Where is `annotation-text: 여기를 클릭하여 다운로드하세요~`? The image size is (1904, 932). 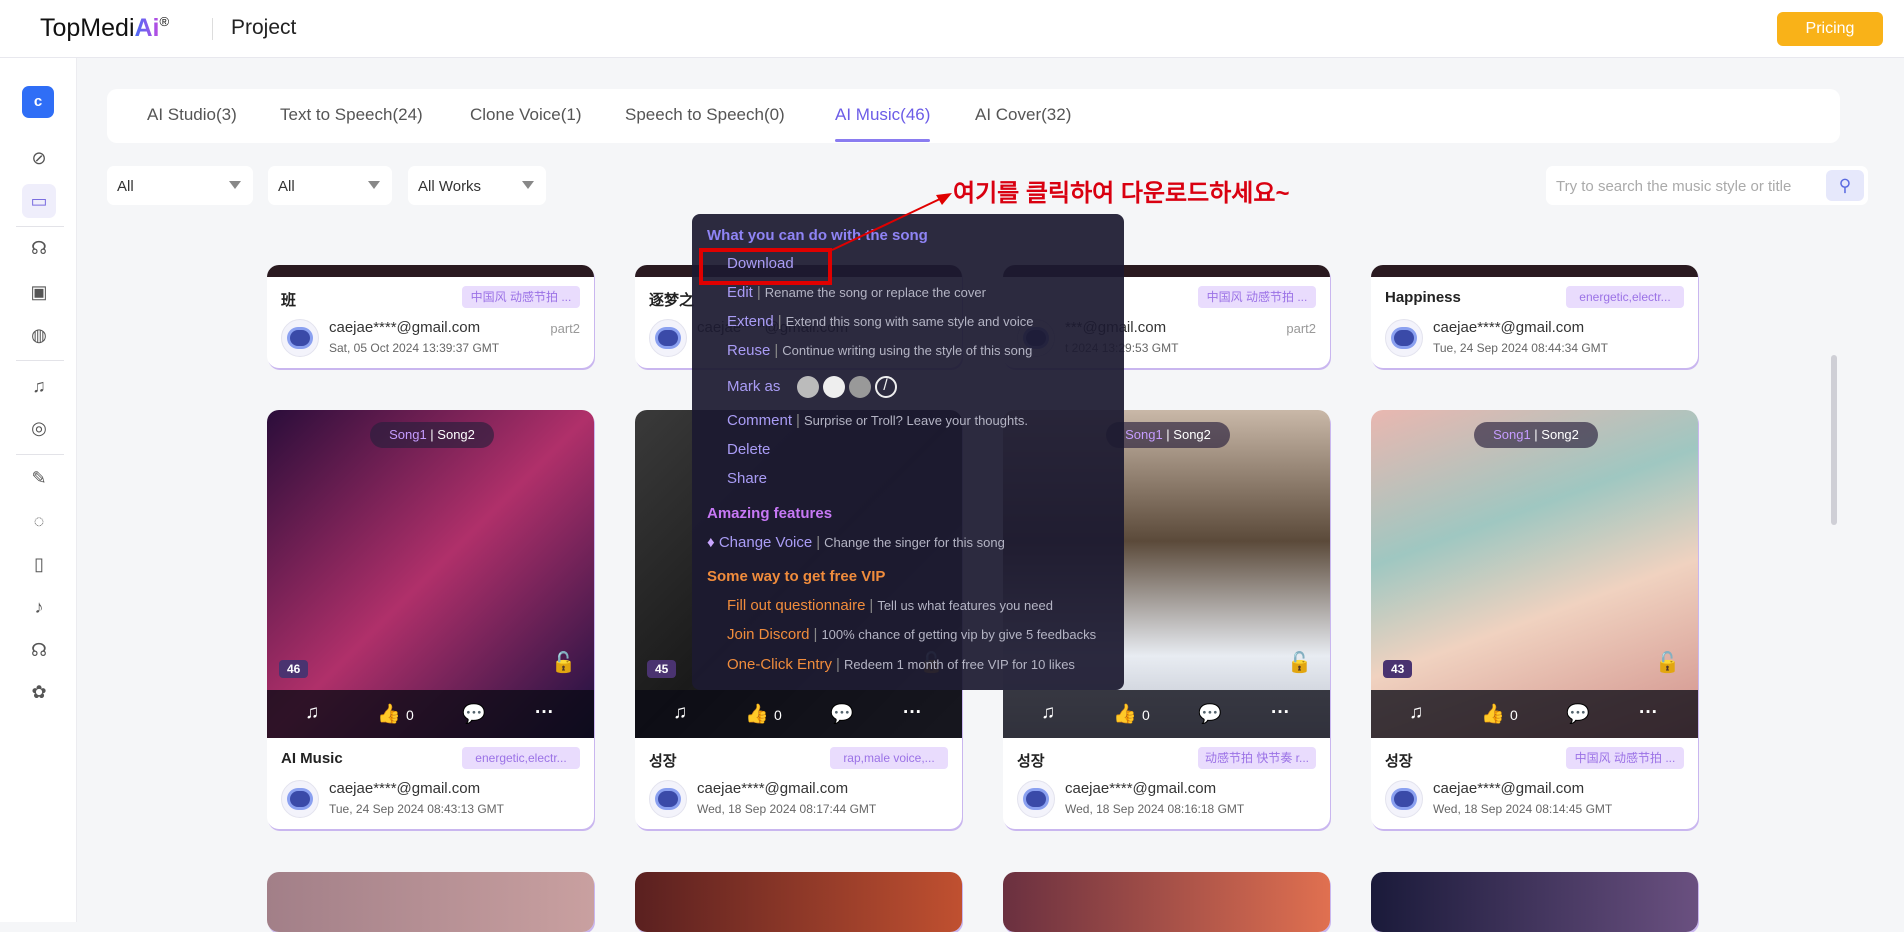
annotation-text: 여기를 클릭하여 다운로드하세요~ is located at coordinates (1121, 193).